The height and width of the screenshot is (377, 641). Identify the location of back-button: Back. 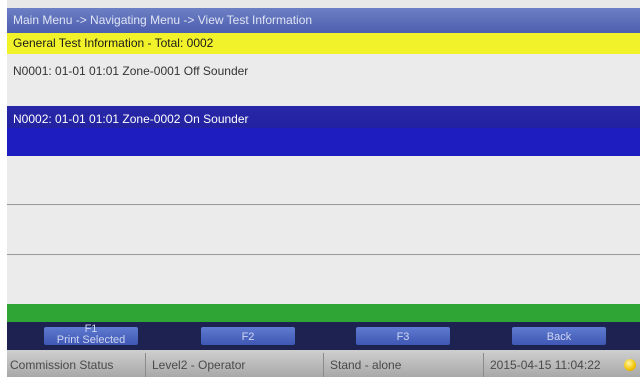
(559, 336).